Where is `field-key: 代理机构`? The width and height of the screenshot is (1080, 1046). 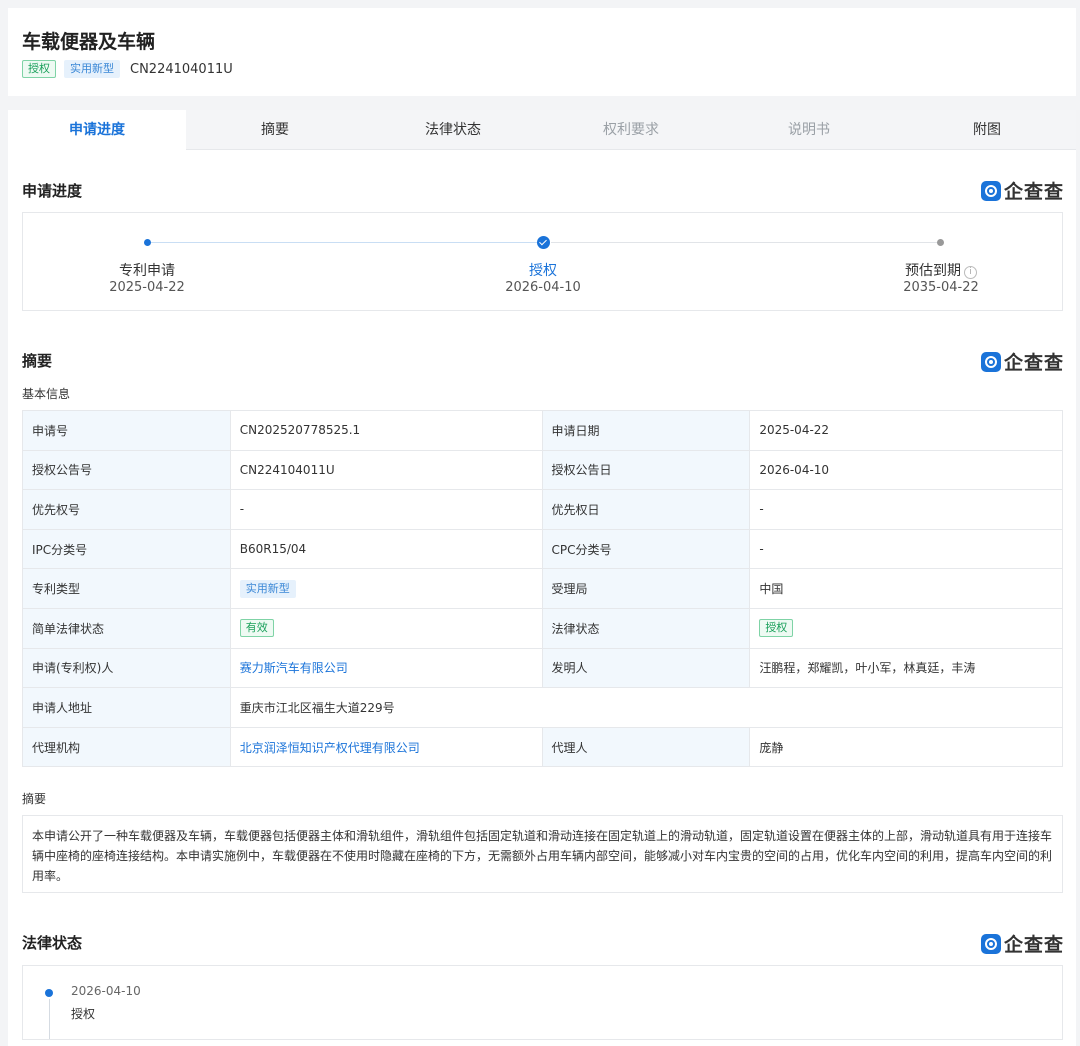 field-key: 代理机构 is located at coordinates (126, 747).